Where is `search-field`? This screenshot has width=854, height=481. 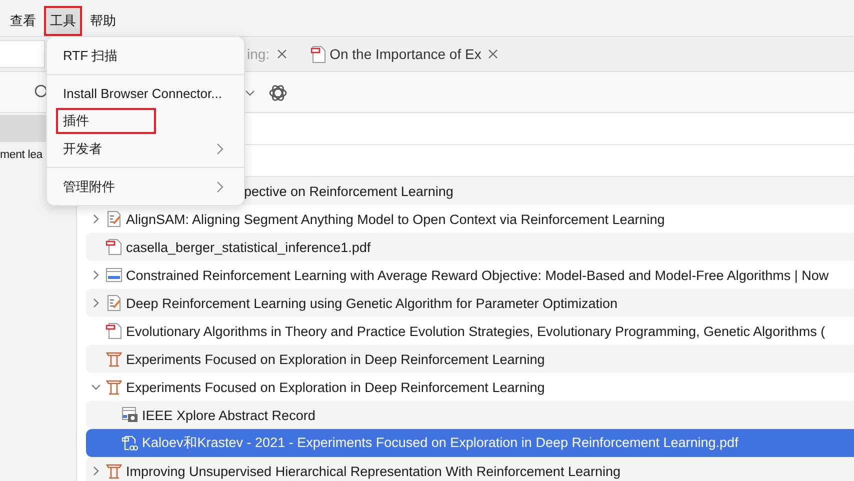 search-field is located at coordinates (22, 54).